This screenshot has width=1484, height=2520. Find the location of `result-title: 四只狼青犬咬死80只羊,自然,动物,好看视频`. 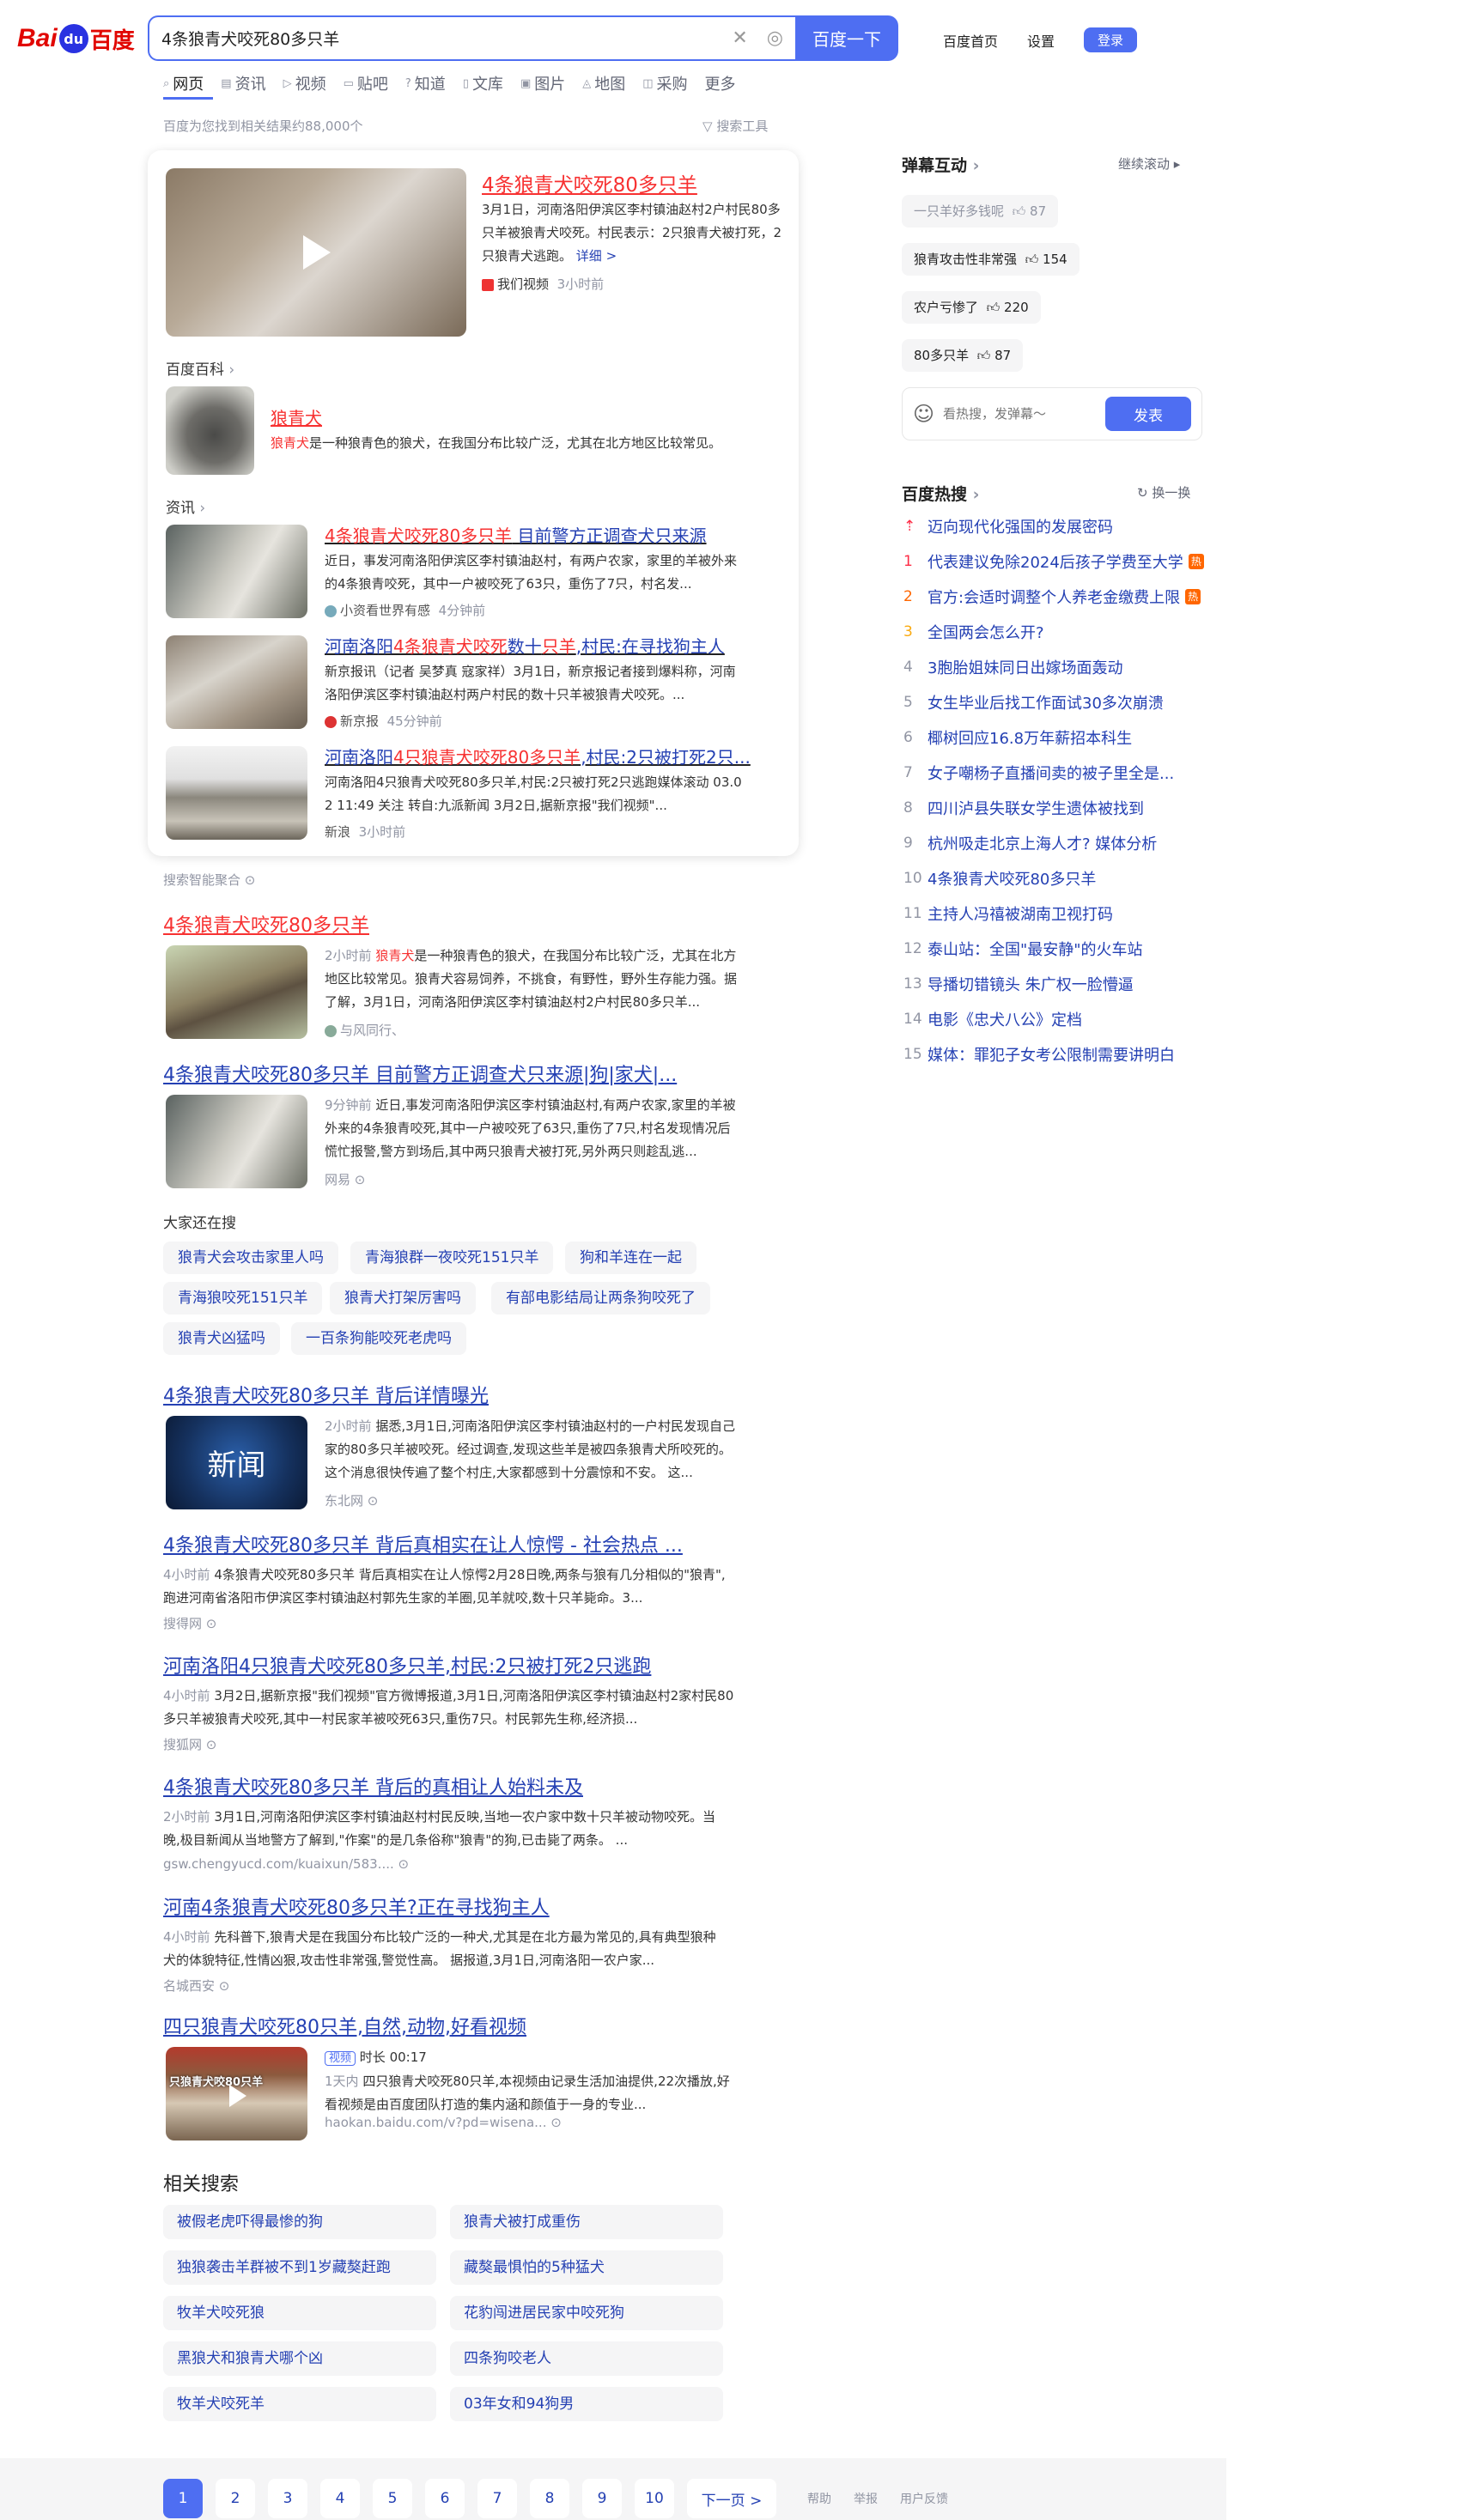

result-title: 四只狼青犬咬死80只羊,自然,动物,好看视频 is located at coordinates (344, 2025).